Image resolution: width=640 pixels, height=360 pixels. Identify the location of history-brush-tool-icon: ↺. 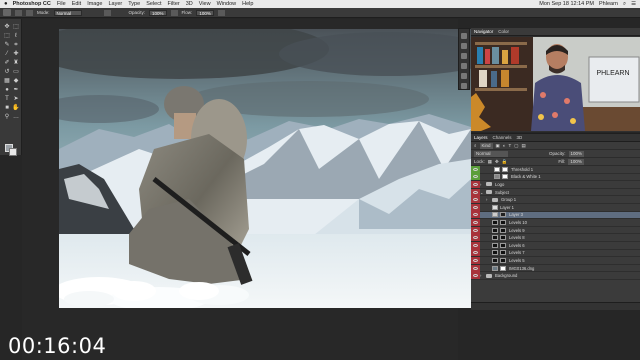
(7, 72).